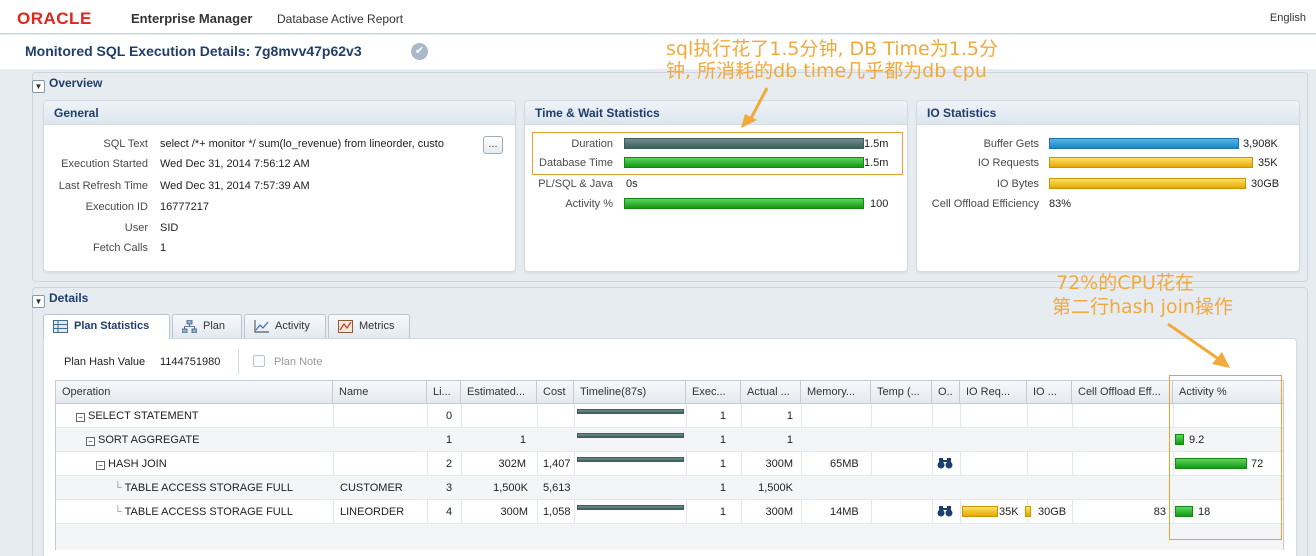 Image resolution: width=1316 pixels, height=556 pixels. What do you see at coordinates (112, 326) in the screenshot?
I see `tab-plan-statistics-label: Plan Statistics` at bounding box center [112, 326].